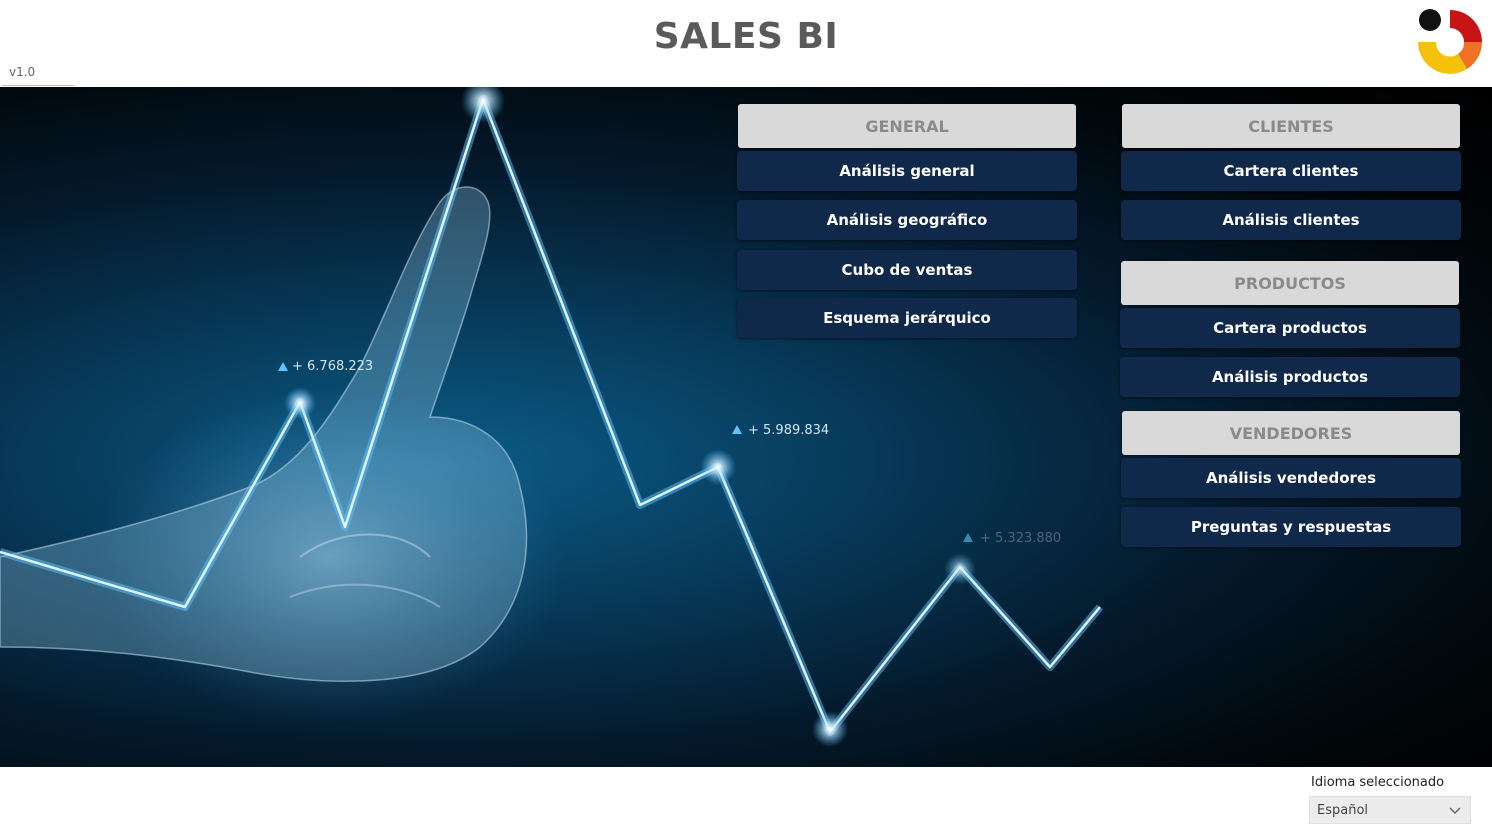  I want to click on annotation-label: + 5.323.880, so click(1020, 538).